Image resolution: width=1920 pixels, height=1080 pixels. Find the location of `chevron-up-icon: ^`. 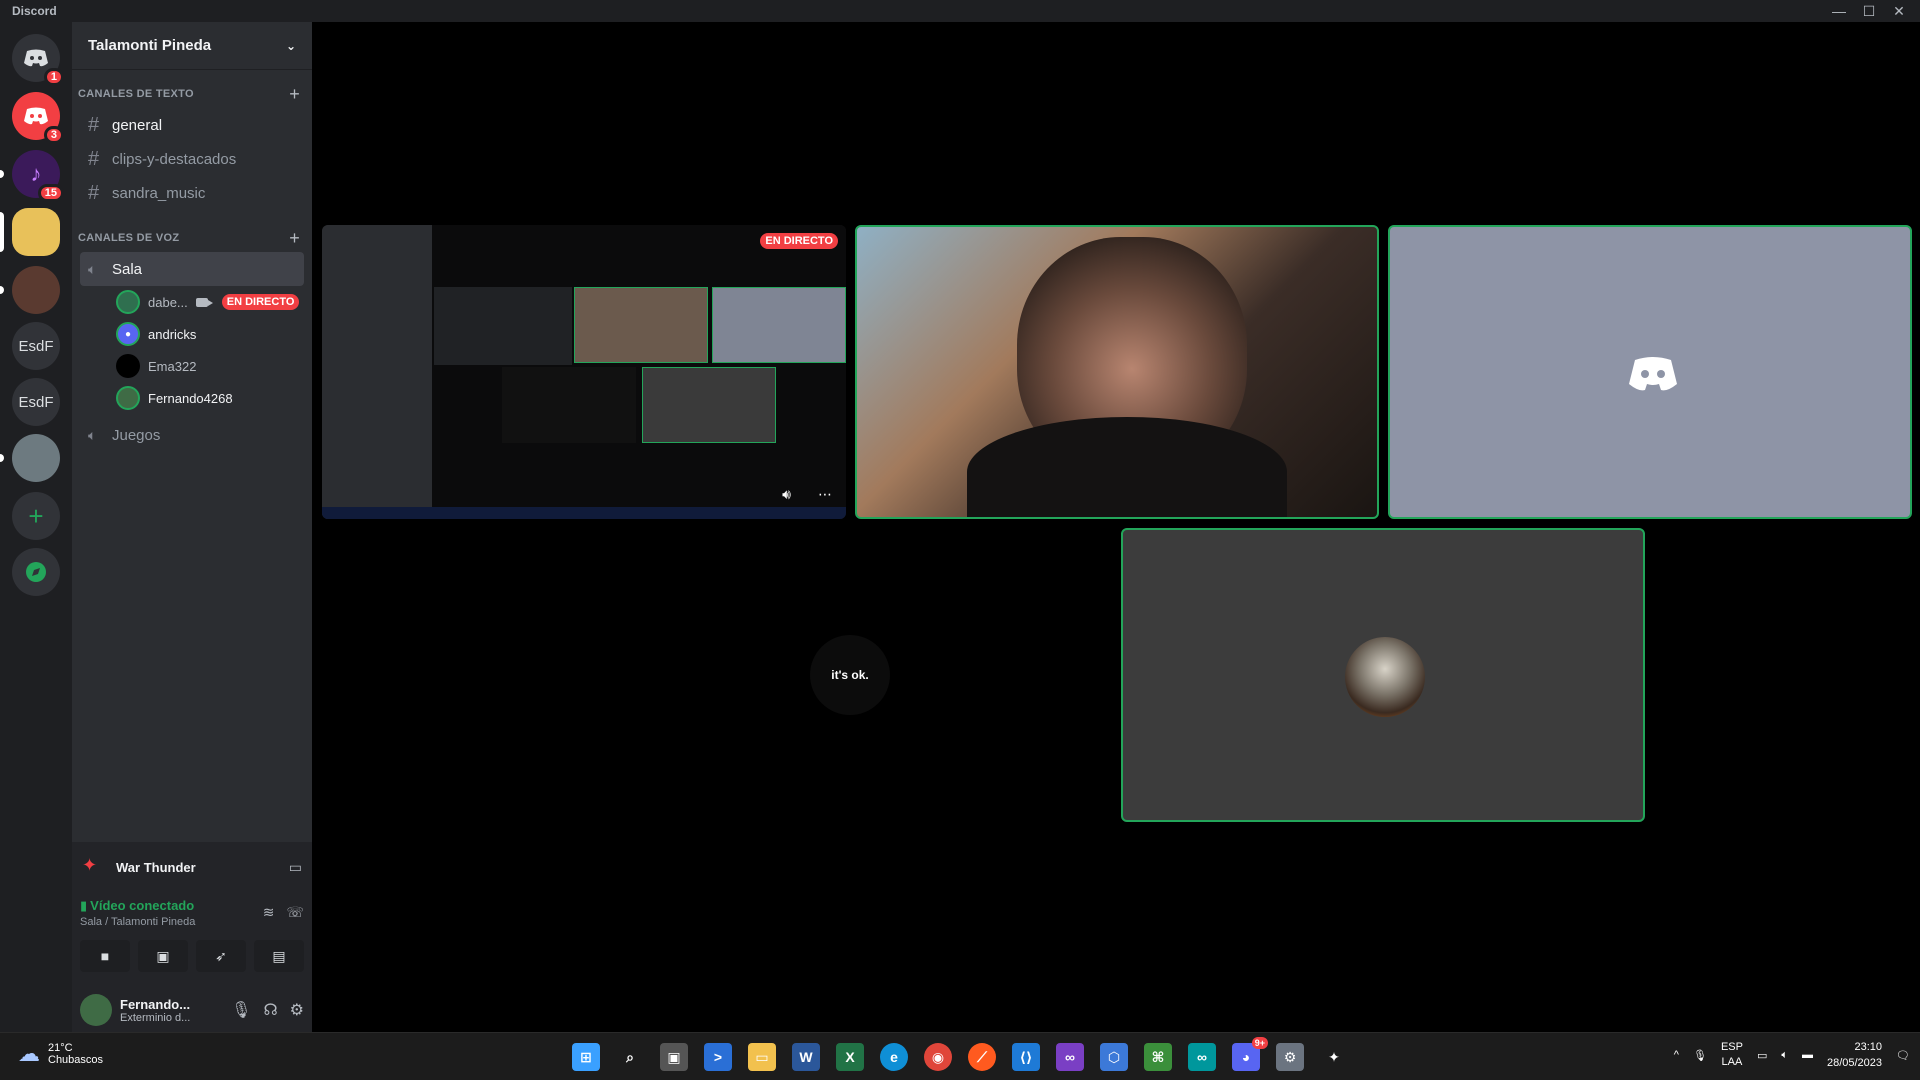

chevron-up-icon: ^ is located at coordinates (1676, 1055).